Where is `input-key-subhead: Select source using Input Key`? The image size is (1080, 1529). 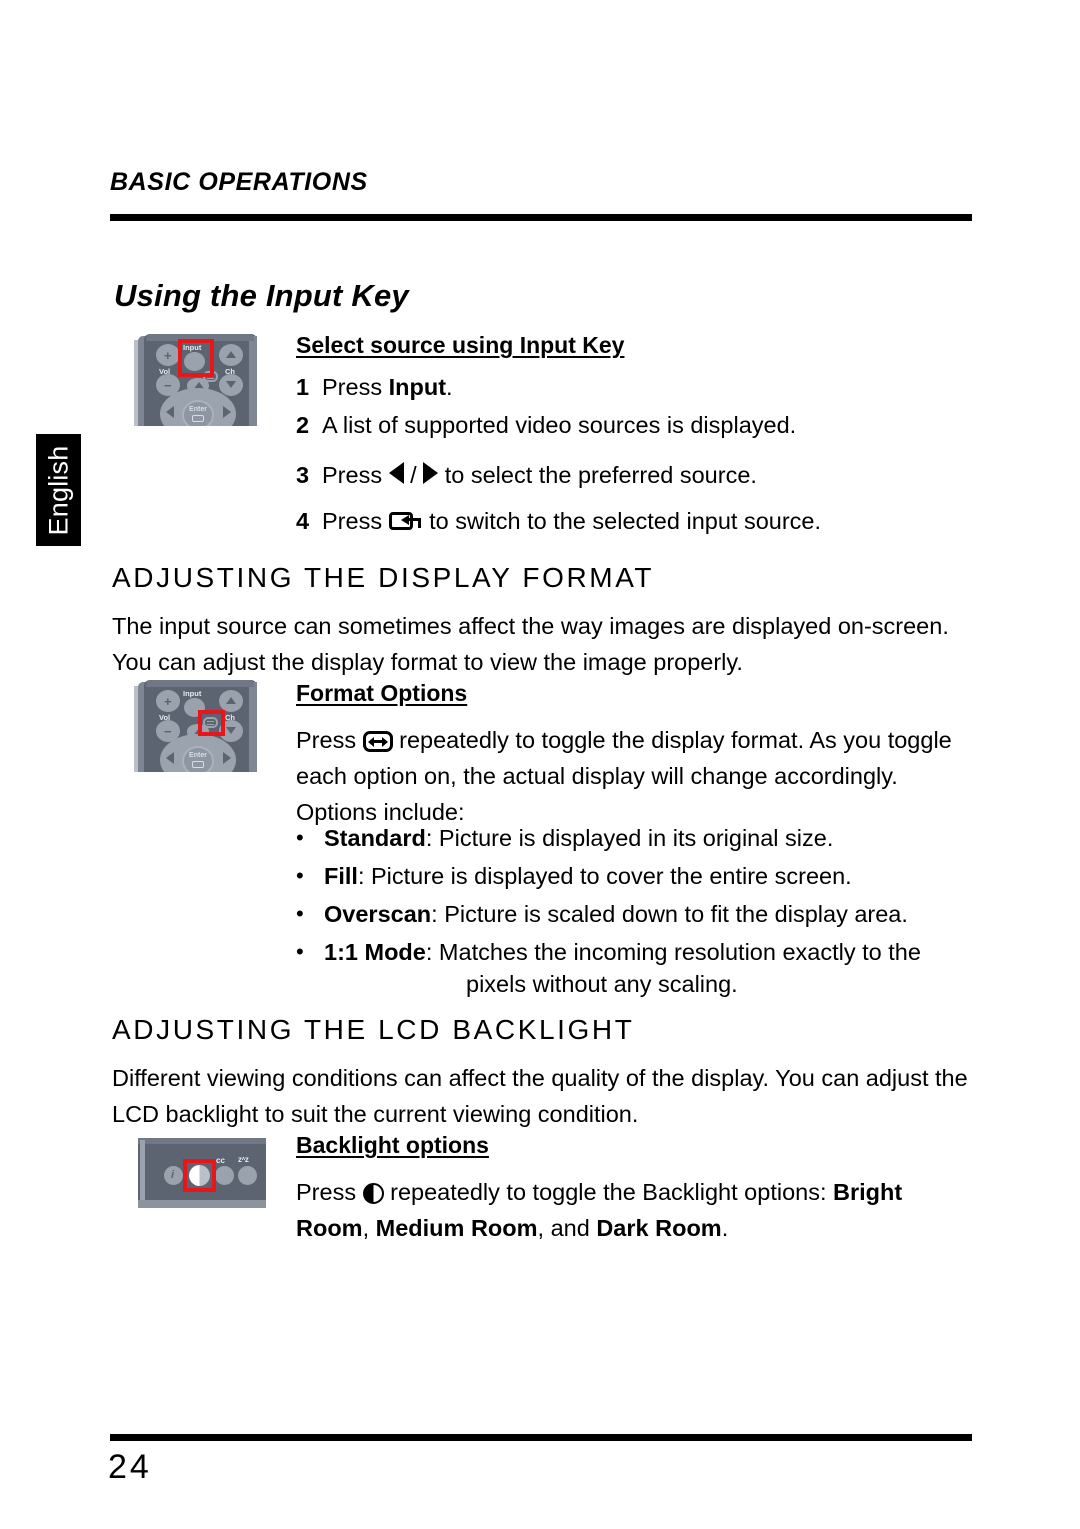
input-key-subhead: Select source using Input Key is located at coordinates (460, 345).